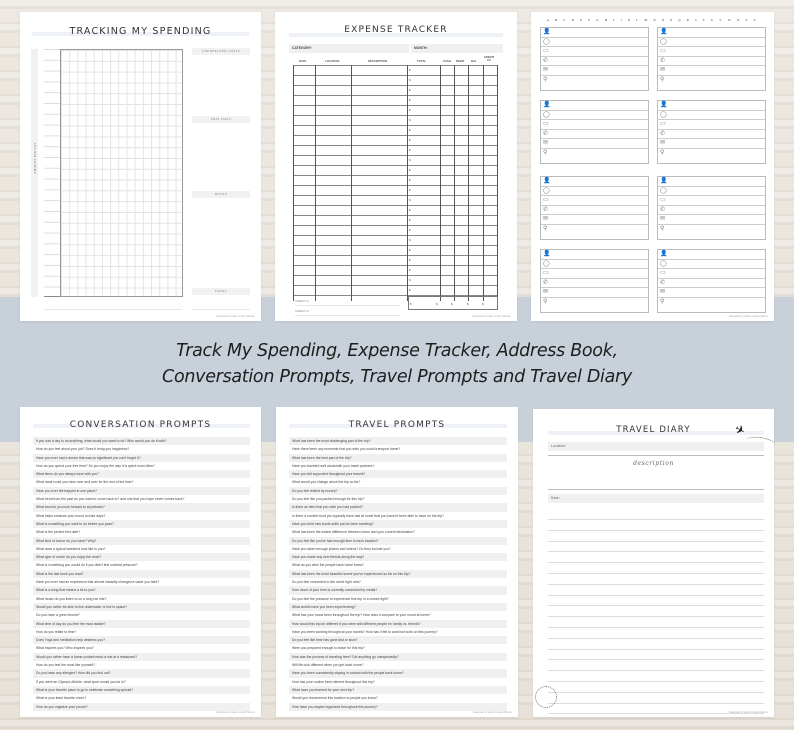 The height and width of the screenshot is (730, 794). Describe the element at coordinates (457, 48) in the screenshot. I see `month-field: MONTH:` at that location.